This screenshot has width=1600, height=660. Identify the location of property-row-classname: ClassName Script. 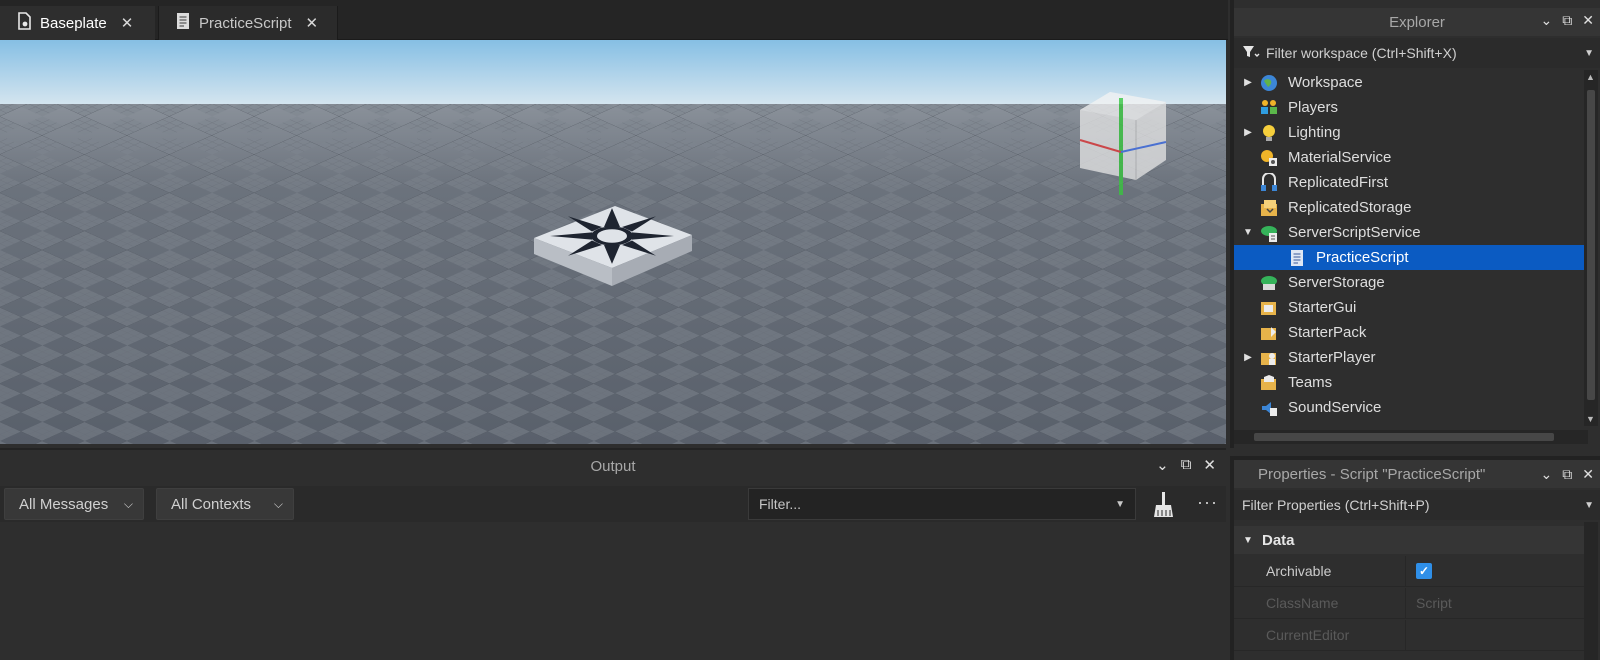
(1409, 603).